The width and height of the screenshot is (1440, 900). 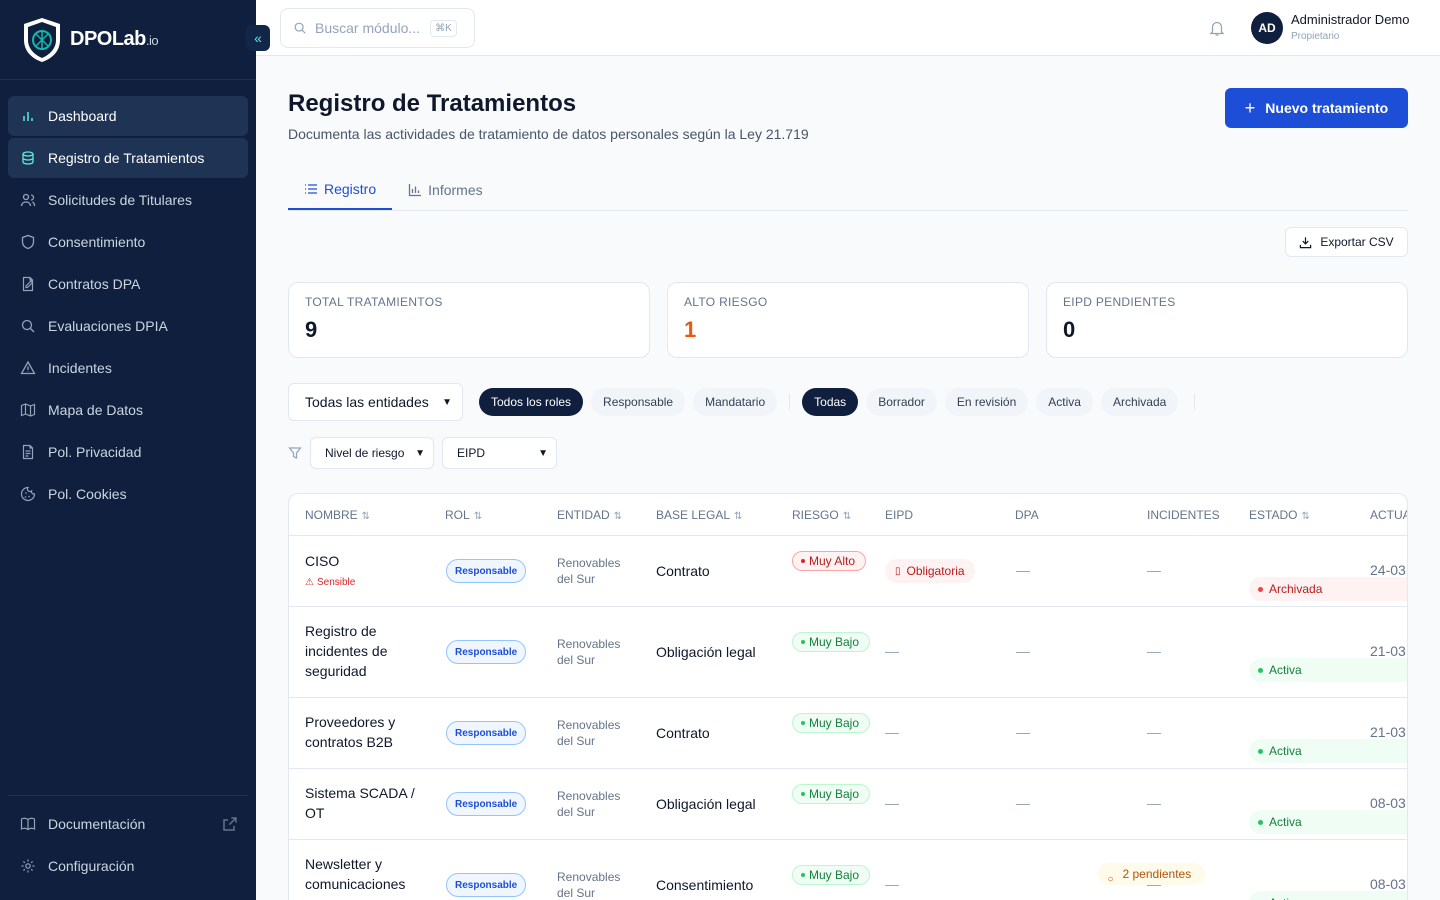 I want to click on col-eipd: EIPD, so click(x=899, y=515).